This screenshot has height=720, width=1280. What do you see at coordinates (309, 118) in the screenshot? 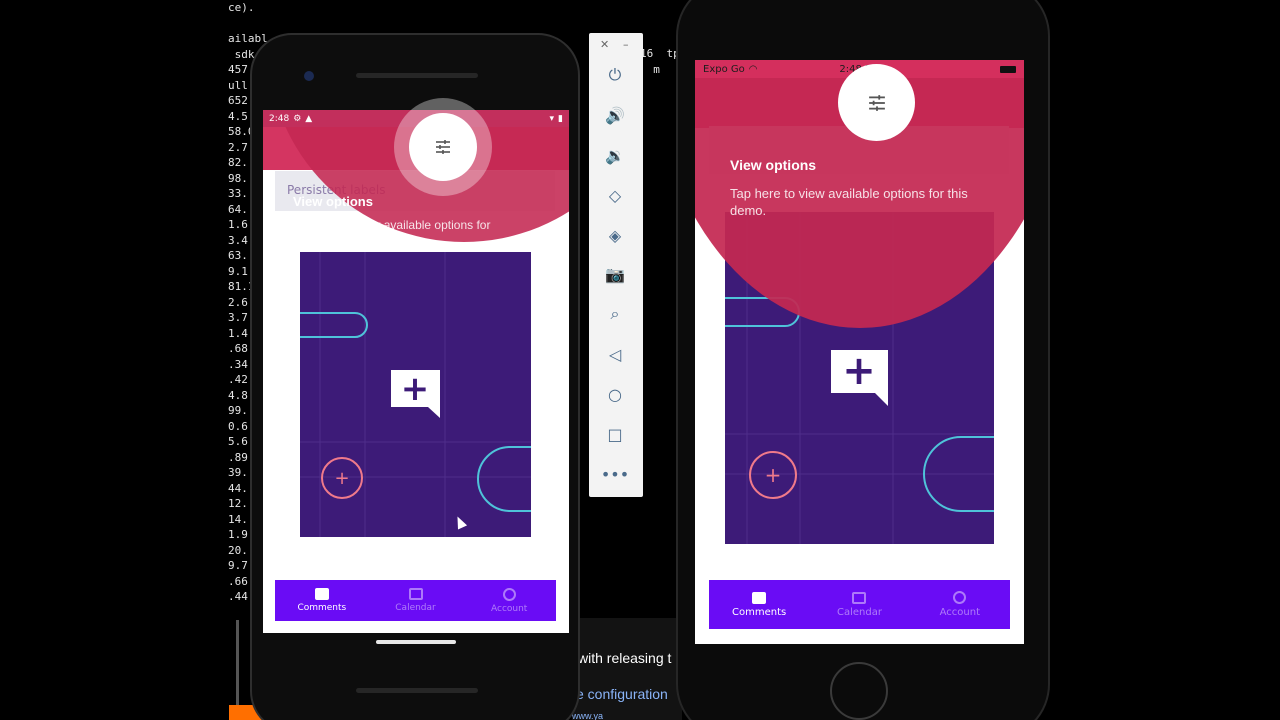
I see `app-status-icon: ▲` at bounding box center [309, 118].